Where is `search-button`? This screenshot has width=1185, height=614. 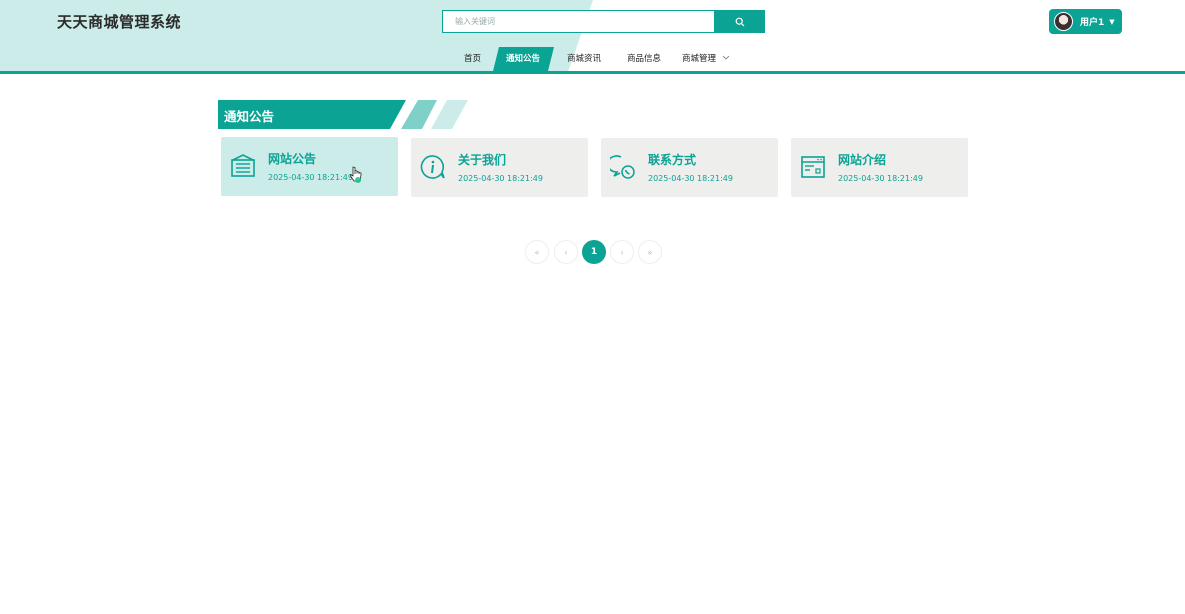
search-button is located at coordinates (739, 21).